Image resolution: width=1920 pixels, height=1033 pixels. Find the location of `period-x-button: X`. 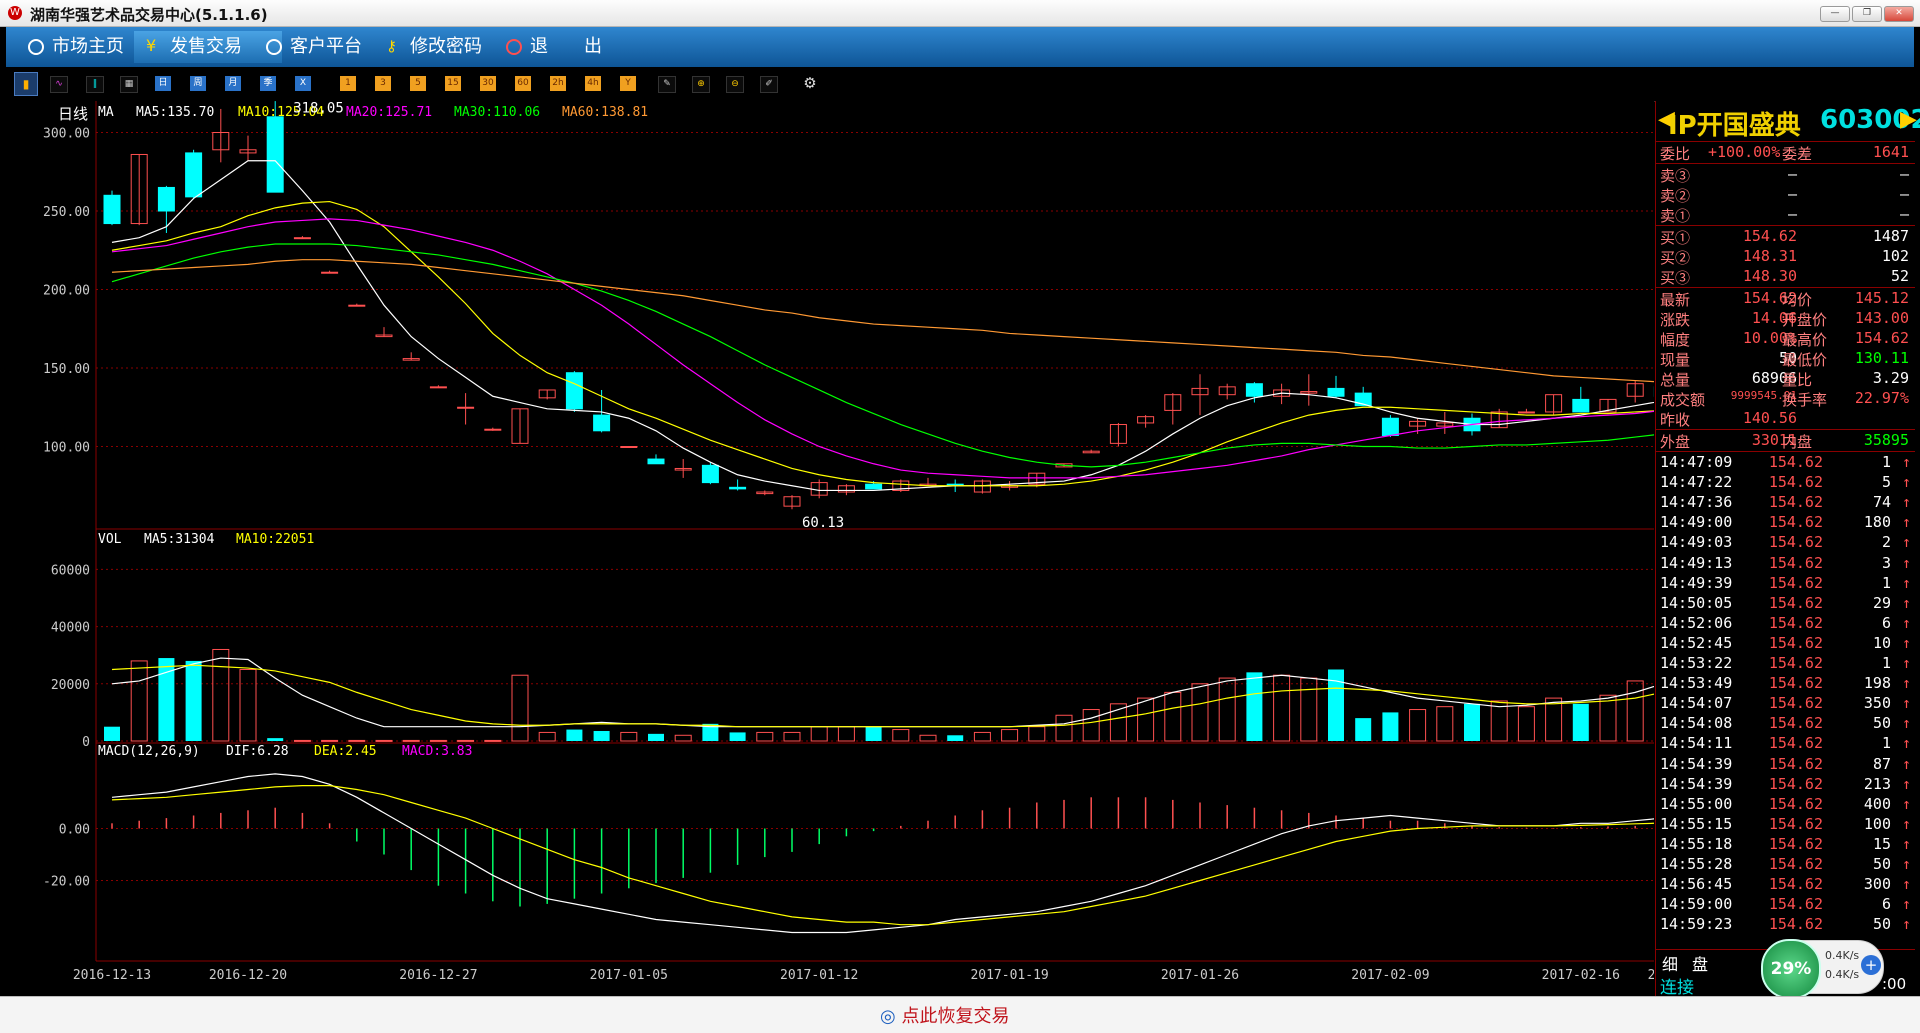

period-x-button: X is located at coordinates (303, 83).